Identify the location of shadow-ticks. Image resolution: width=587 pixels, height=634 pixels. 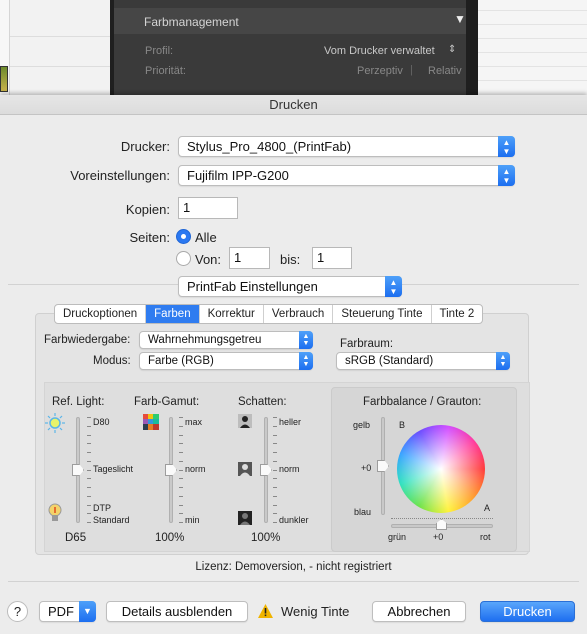
(274, 470).